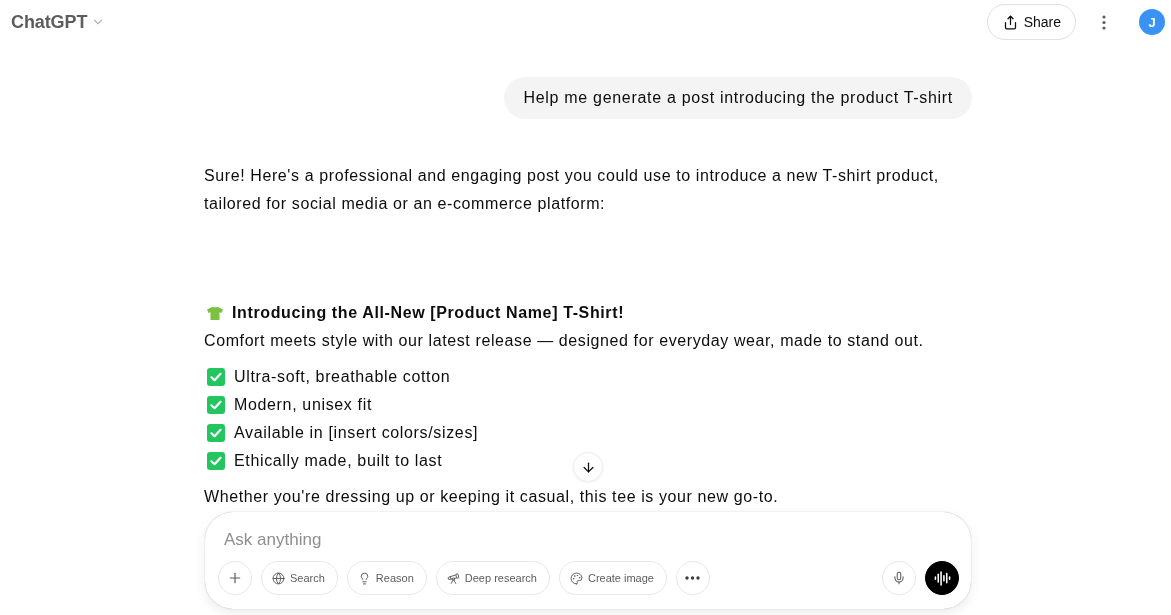  Describe the element at coordinates (303, 405) in the screenshot. I see `checklist-item: Modern, unisex fit` at that location.